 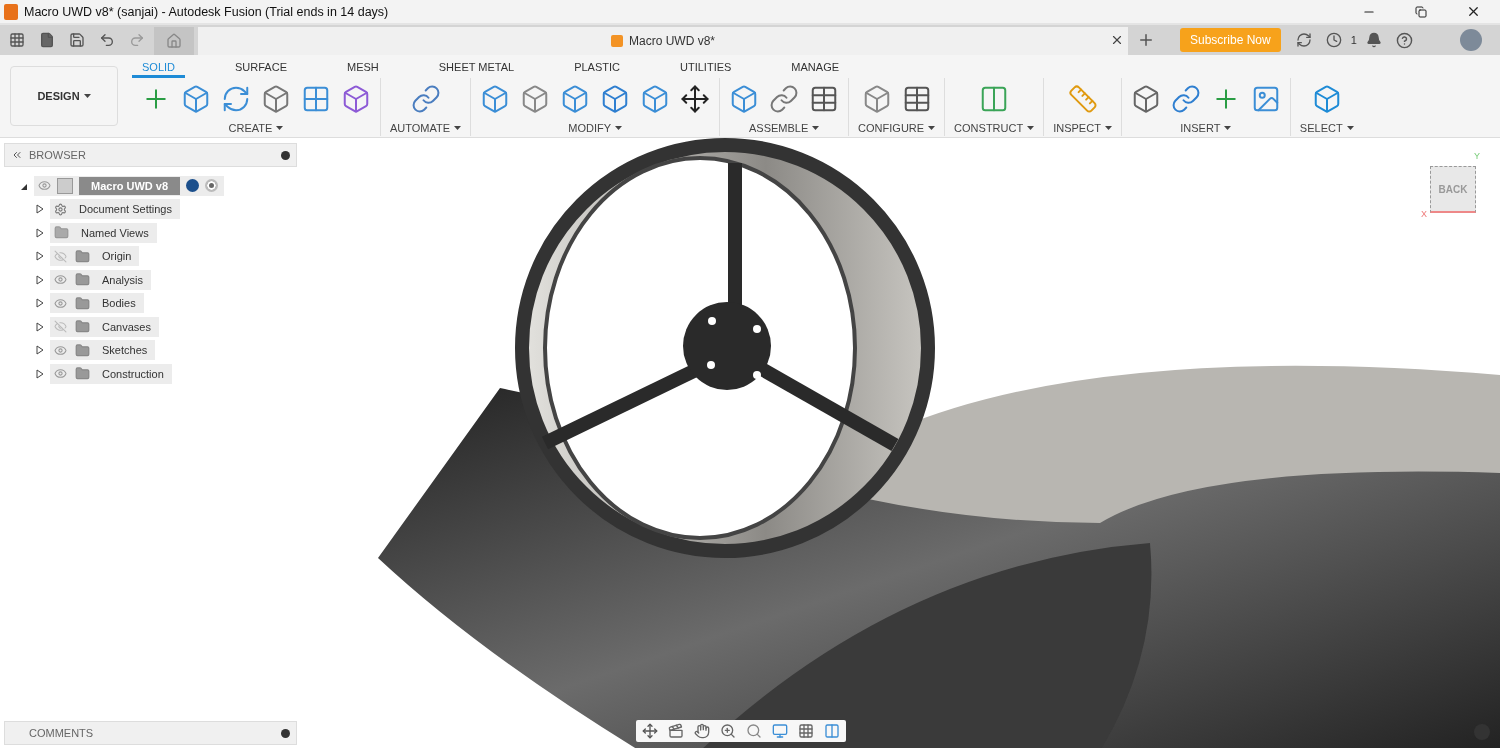 What do you see at coordinates (256, 128) in the screenshot?
I see `tool-group-dropdown: CREATE` at bounding box center [256, 128].